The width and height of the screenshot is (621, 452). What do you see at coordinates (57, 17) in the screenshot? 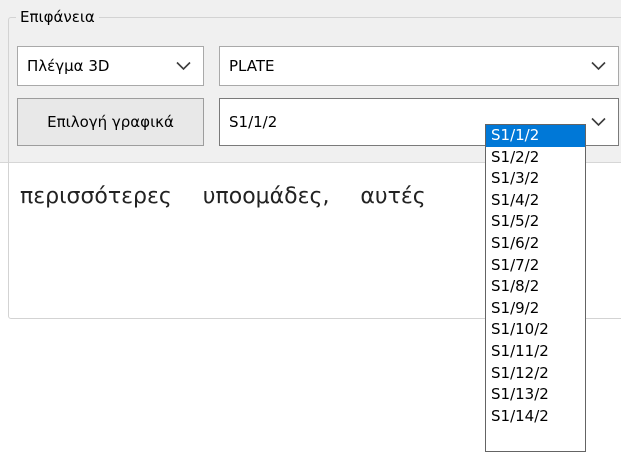
I see `group-title: Επιφάνεια` at bounding box center [57, 17].